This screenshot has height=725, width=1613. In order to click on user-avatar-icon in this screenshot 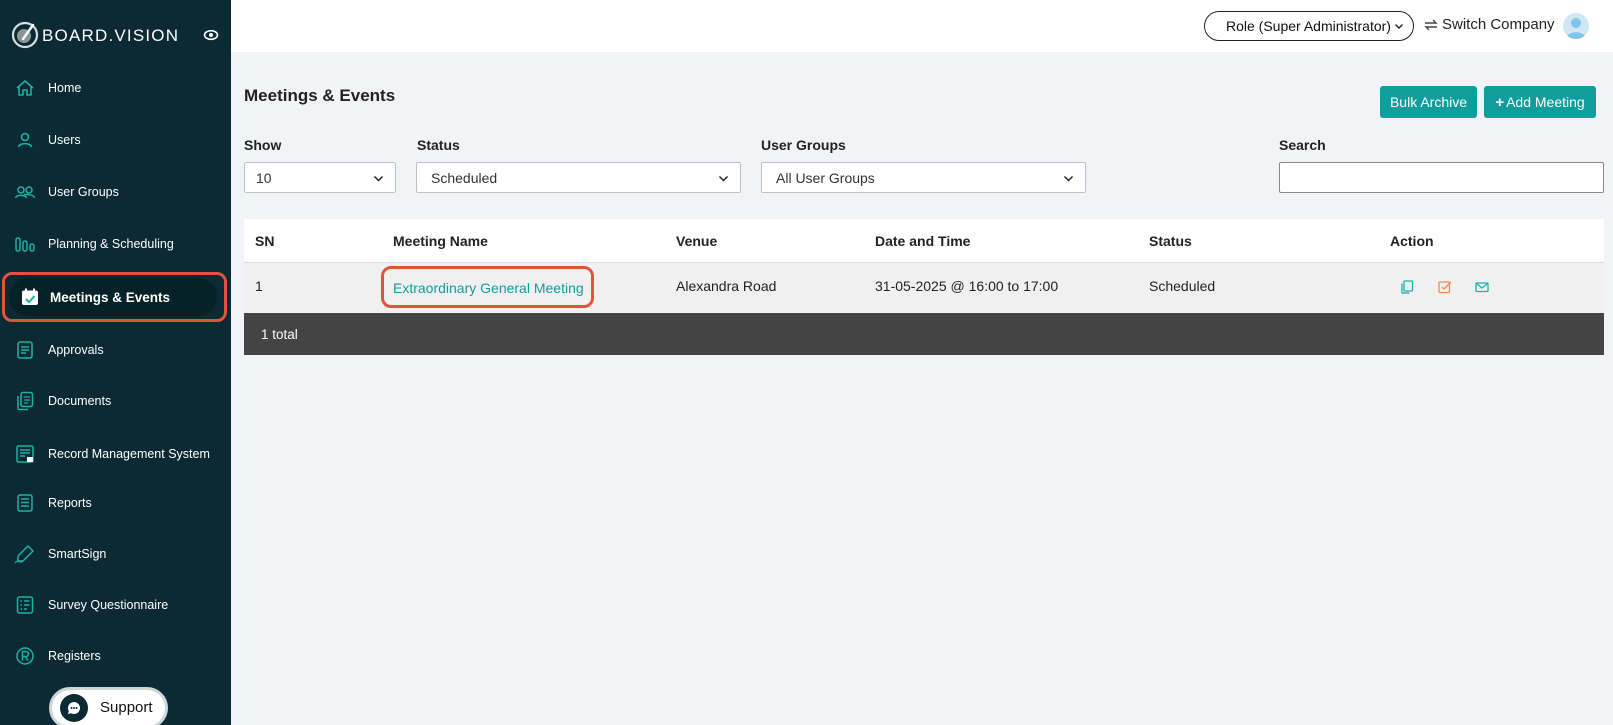, I will do `click(1576, 28)`.